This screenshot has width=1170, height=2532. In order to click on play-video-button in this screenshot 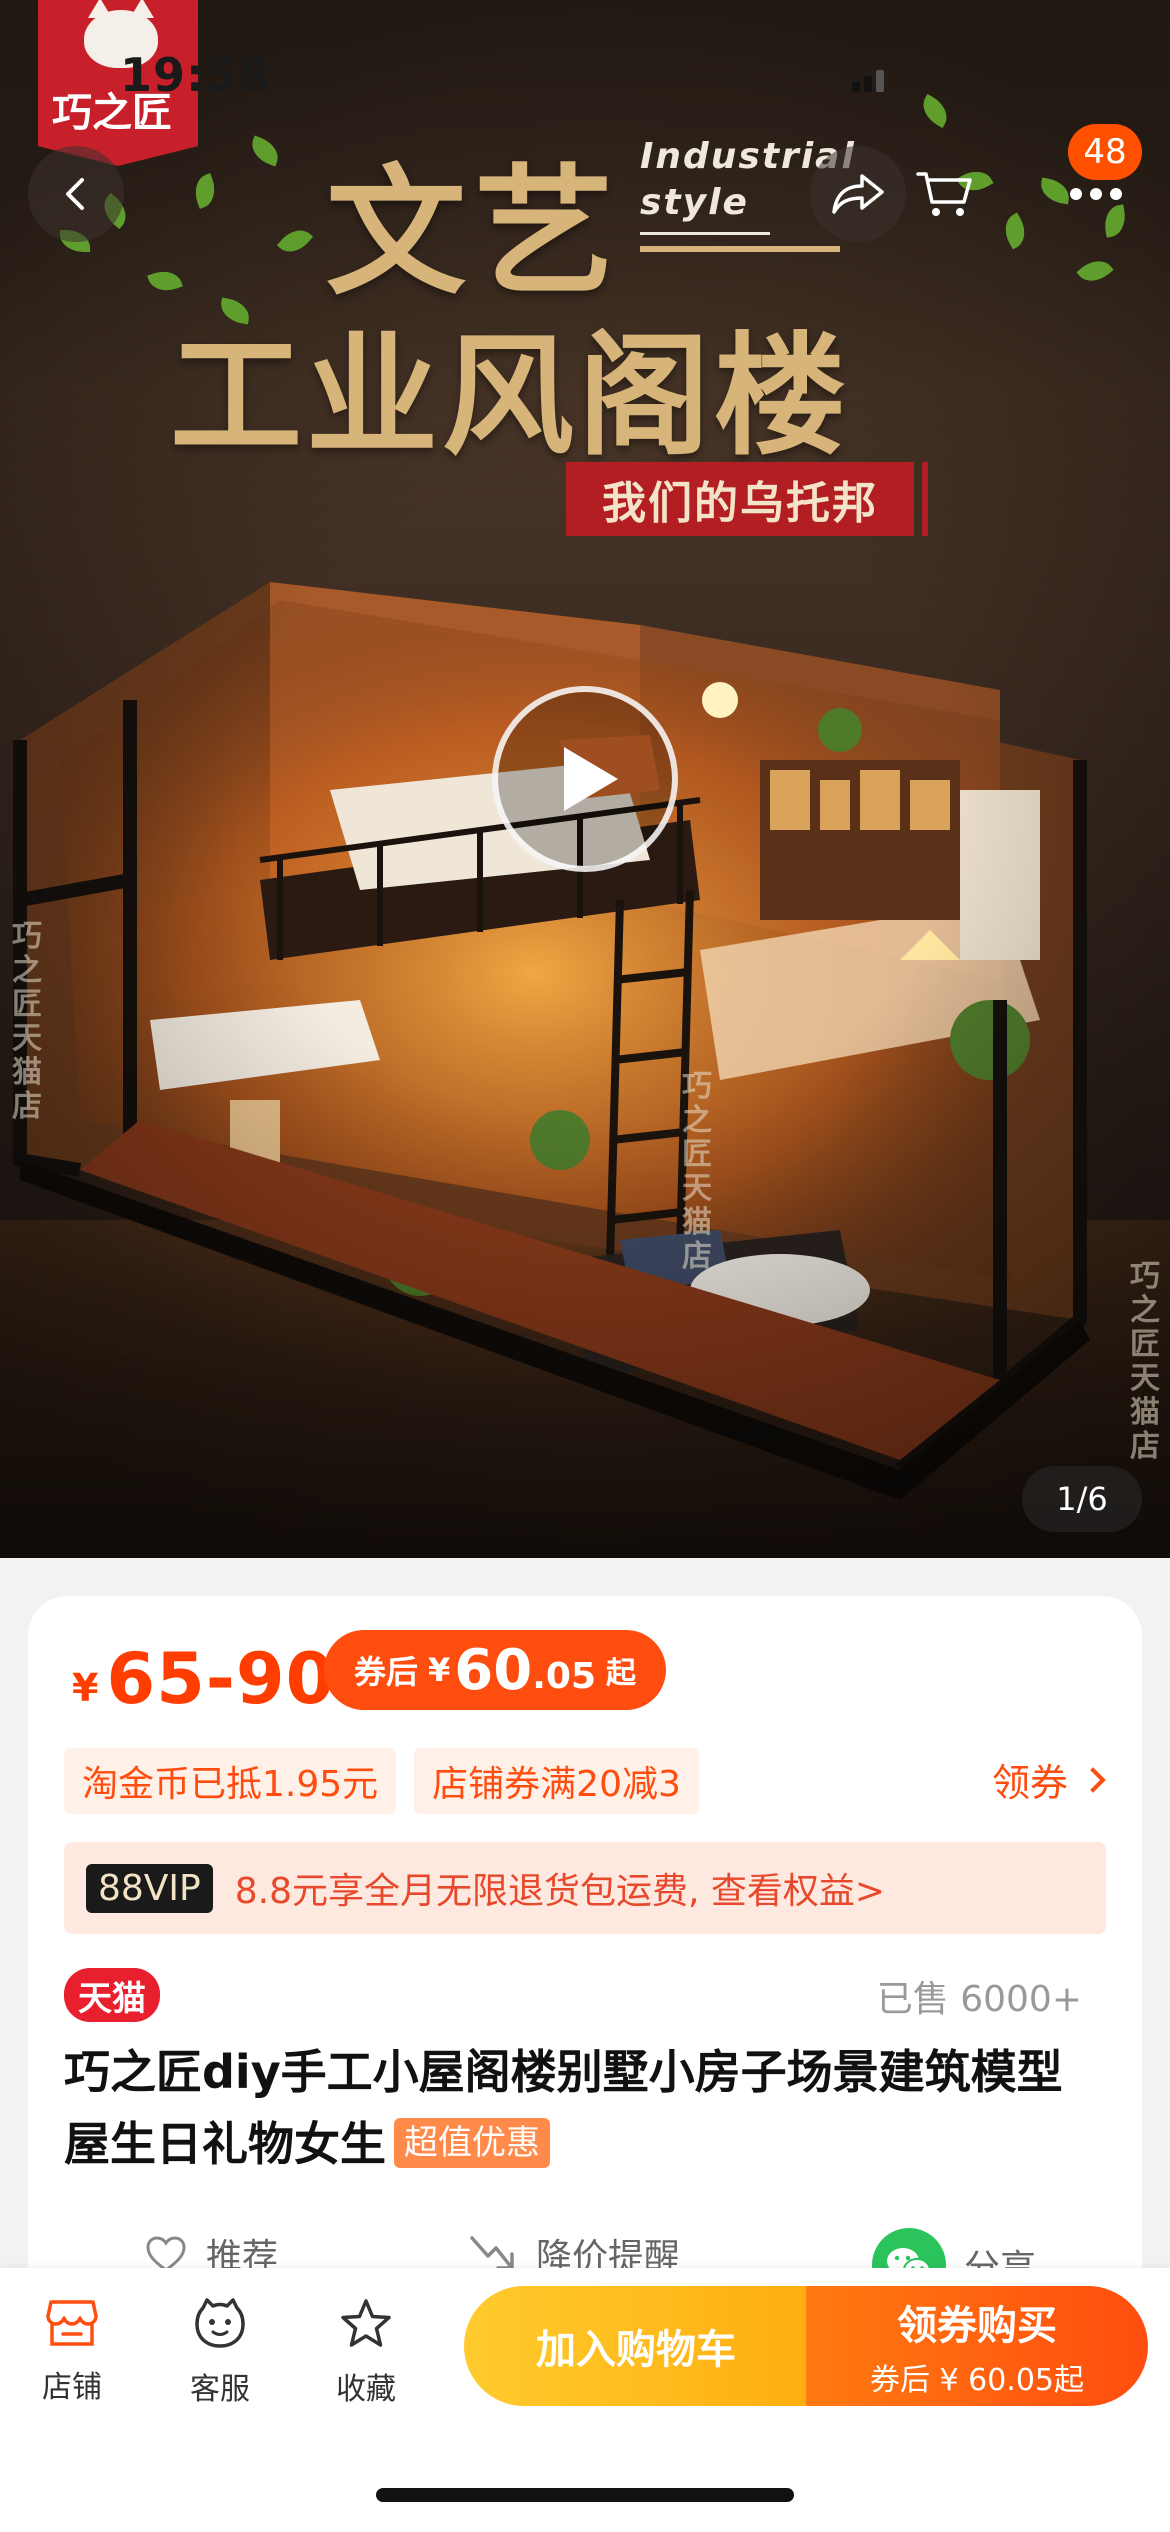, I will do `click(585, 779)`.